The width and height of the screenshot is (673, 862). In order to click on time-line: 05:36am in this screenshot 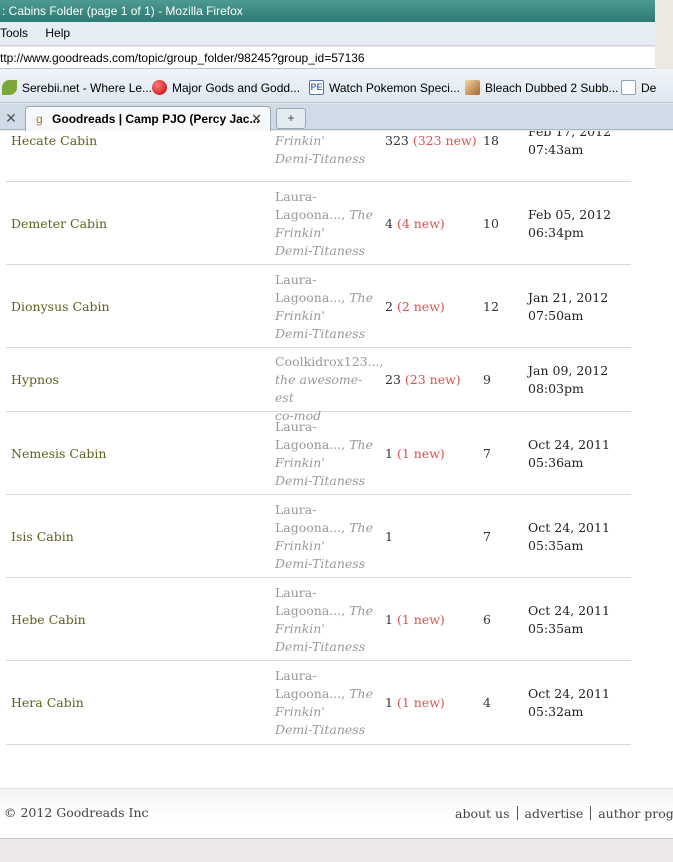, I will do `click(556, 462)`.